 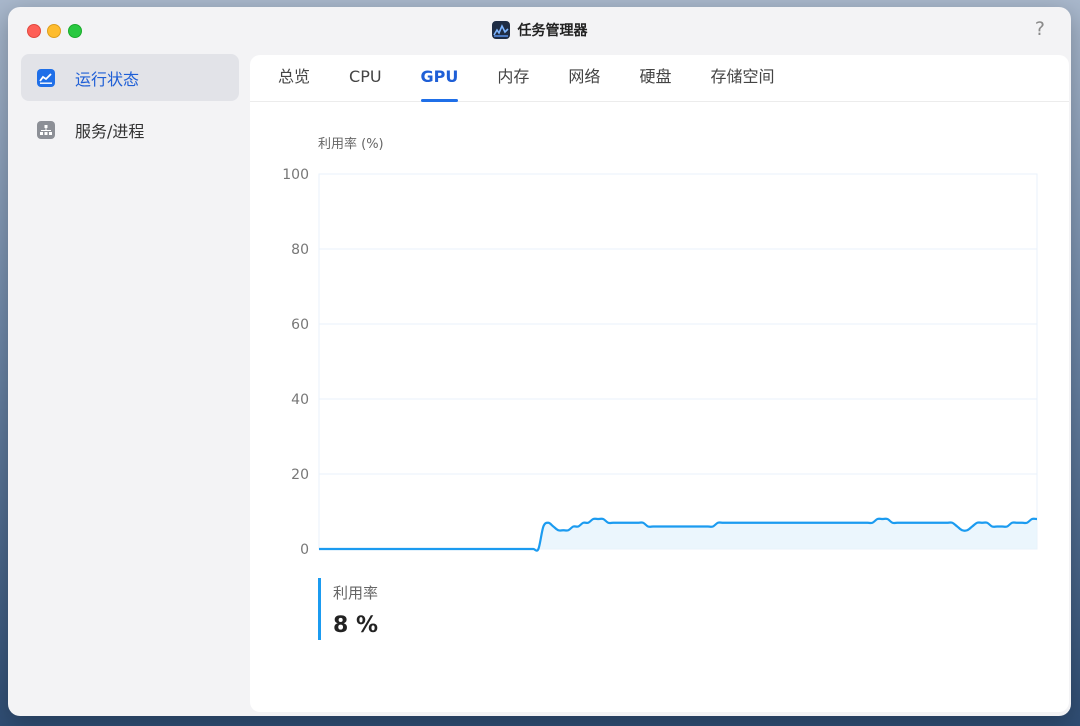 I want to click on window-title-text: 任务管理器, so click(x=552, y=31).